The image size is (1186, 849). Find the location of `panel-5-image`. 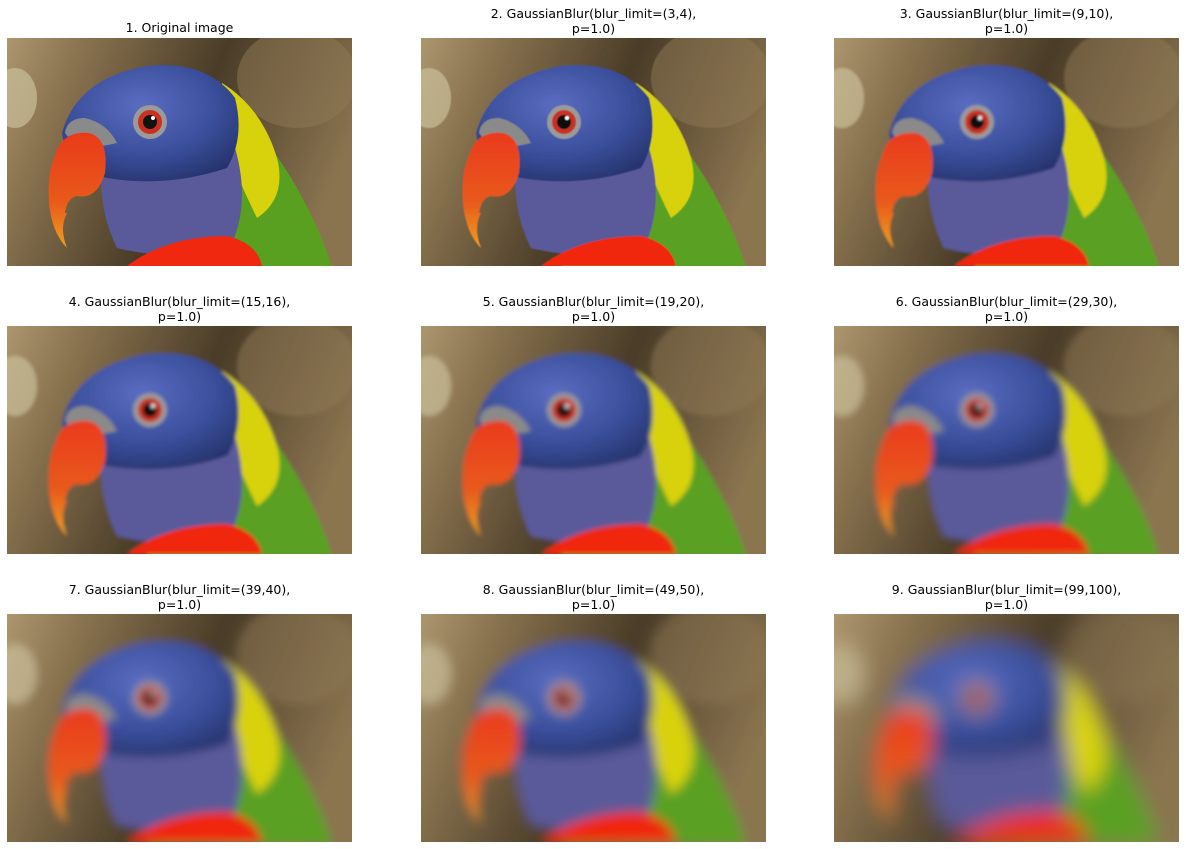

panel-5-image is located at coordinates (593, 440).